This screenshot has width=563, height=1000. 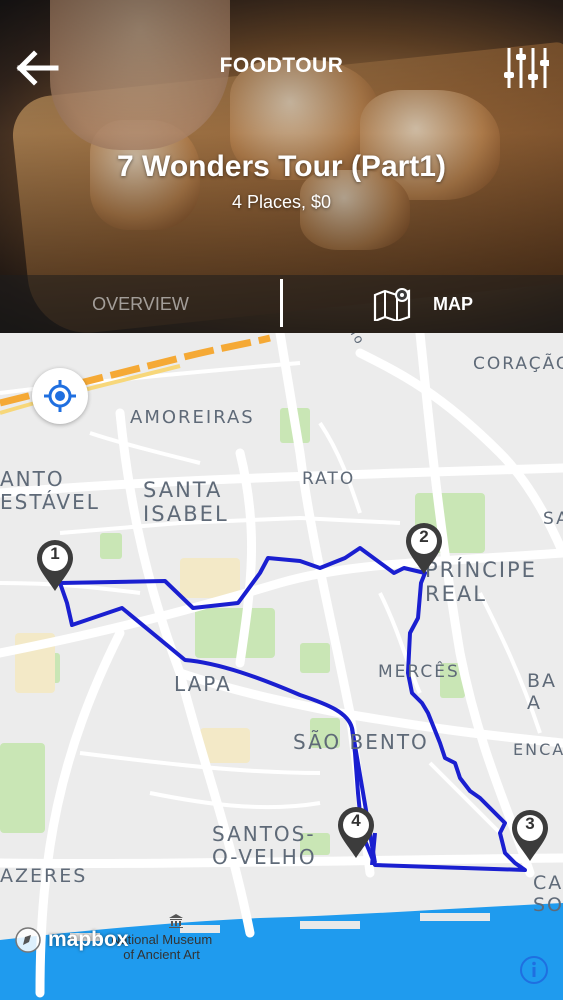 What do you see at coordinates (548, 894) in the screenshot?
I see `label-cais-do-sodre: CA SO` at bounding box center [548, 894].